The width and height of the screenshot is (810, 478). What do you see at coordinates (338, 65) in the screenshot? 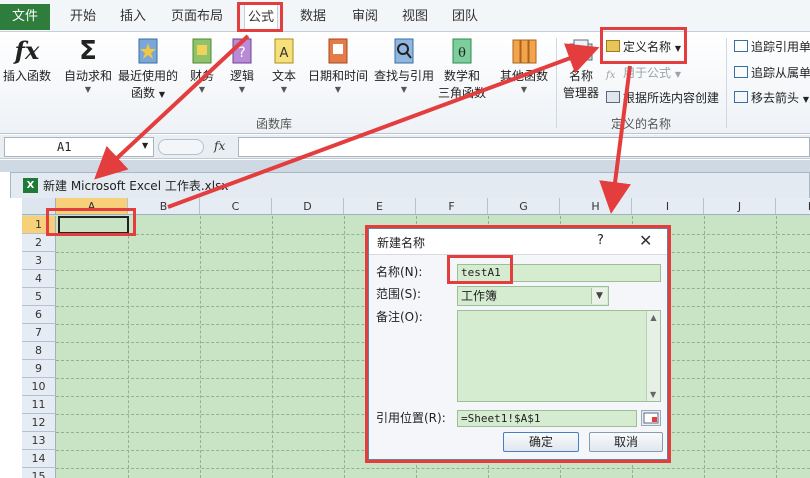
I see `datetime-button: 日期和时间 ▼` at bounding box center [338, 65].